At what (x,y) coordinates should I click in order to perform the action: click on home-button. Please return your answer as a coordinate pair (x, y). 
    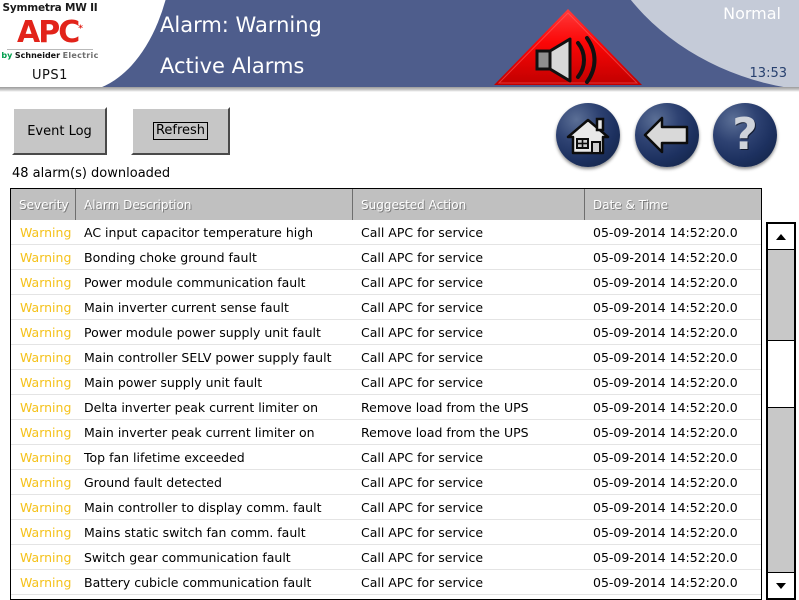
    Looking at the image, I should click on (588, 135).